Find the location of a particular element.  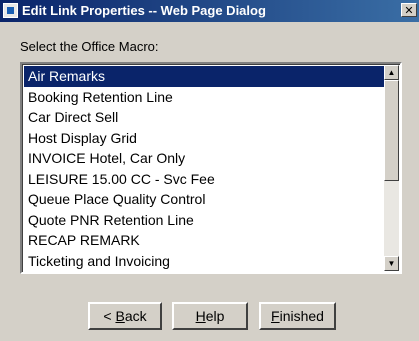

ie-page-icon is located at coordinates (10, 10).